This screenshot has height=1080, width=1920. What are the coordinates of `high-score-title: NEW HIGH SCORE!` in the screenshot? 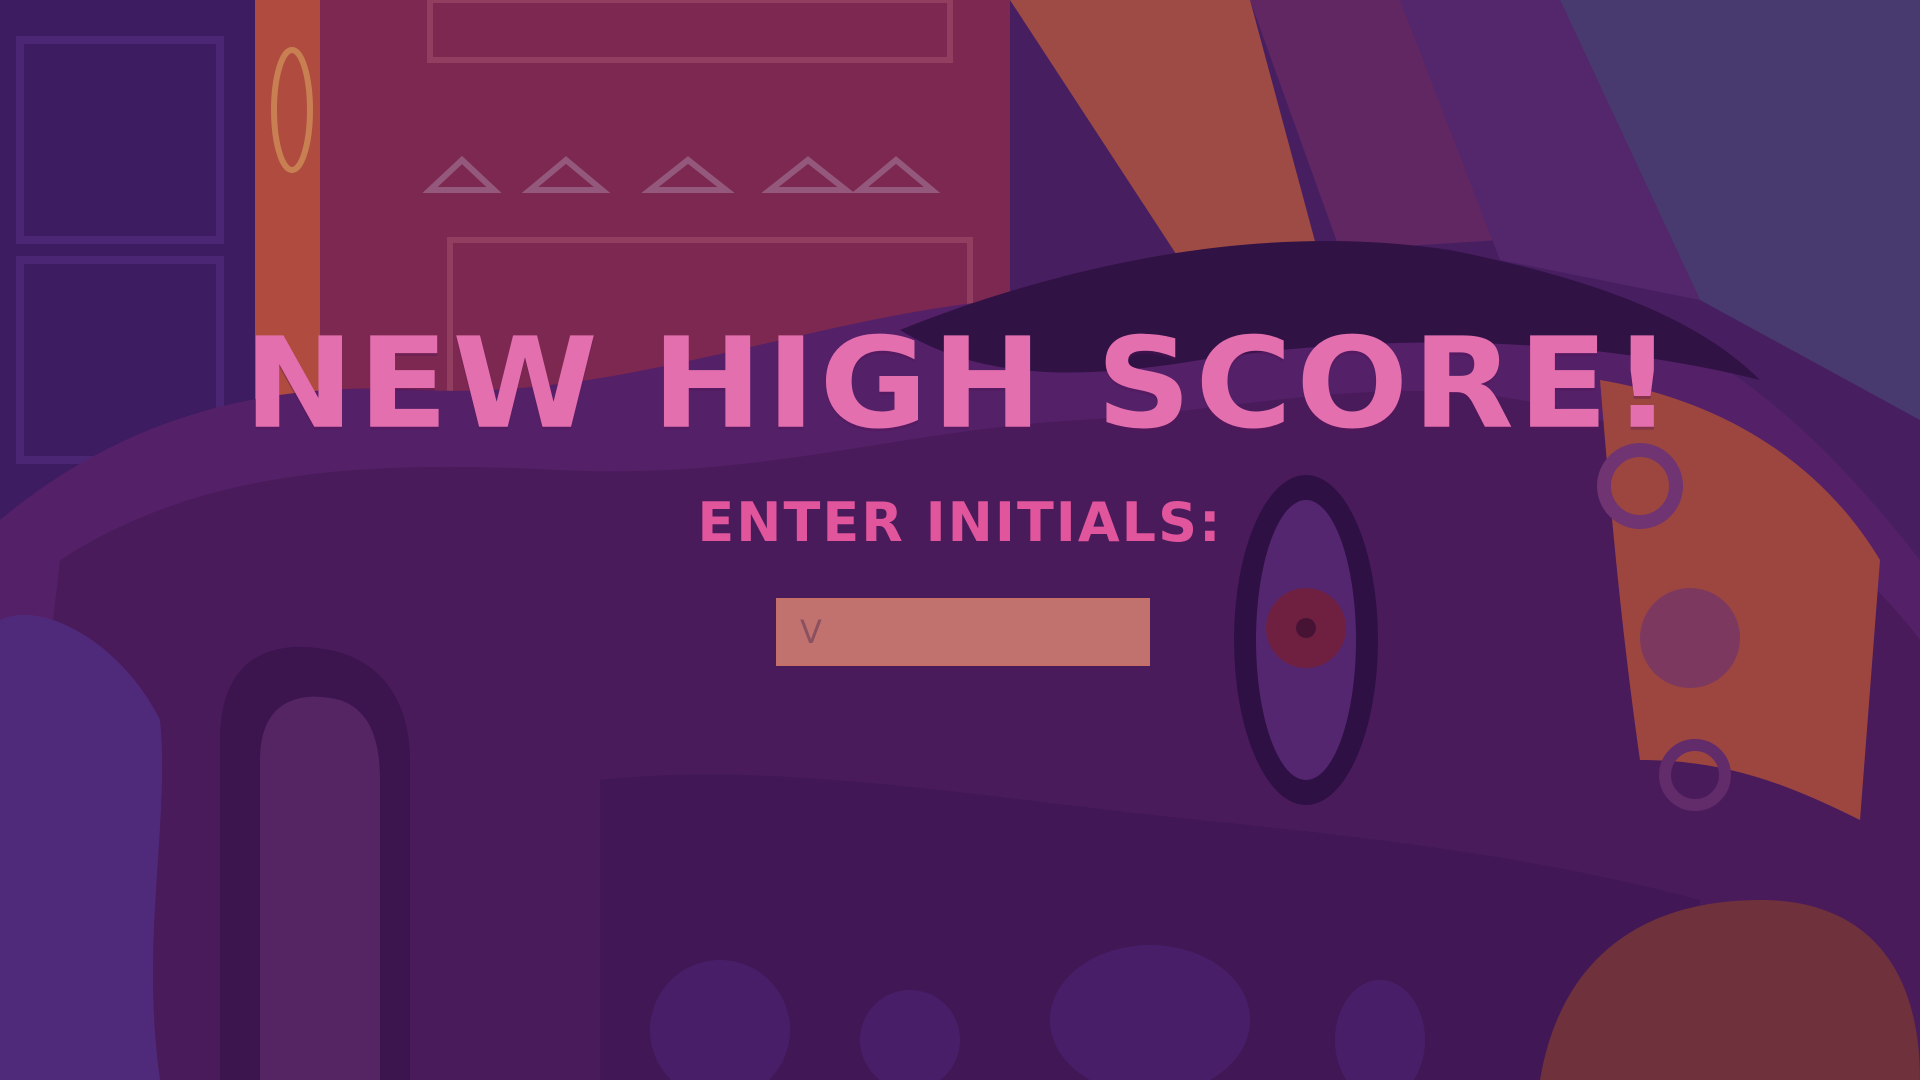 It's located at (960, 384).